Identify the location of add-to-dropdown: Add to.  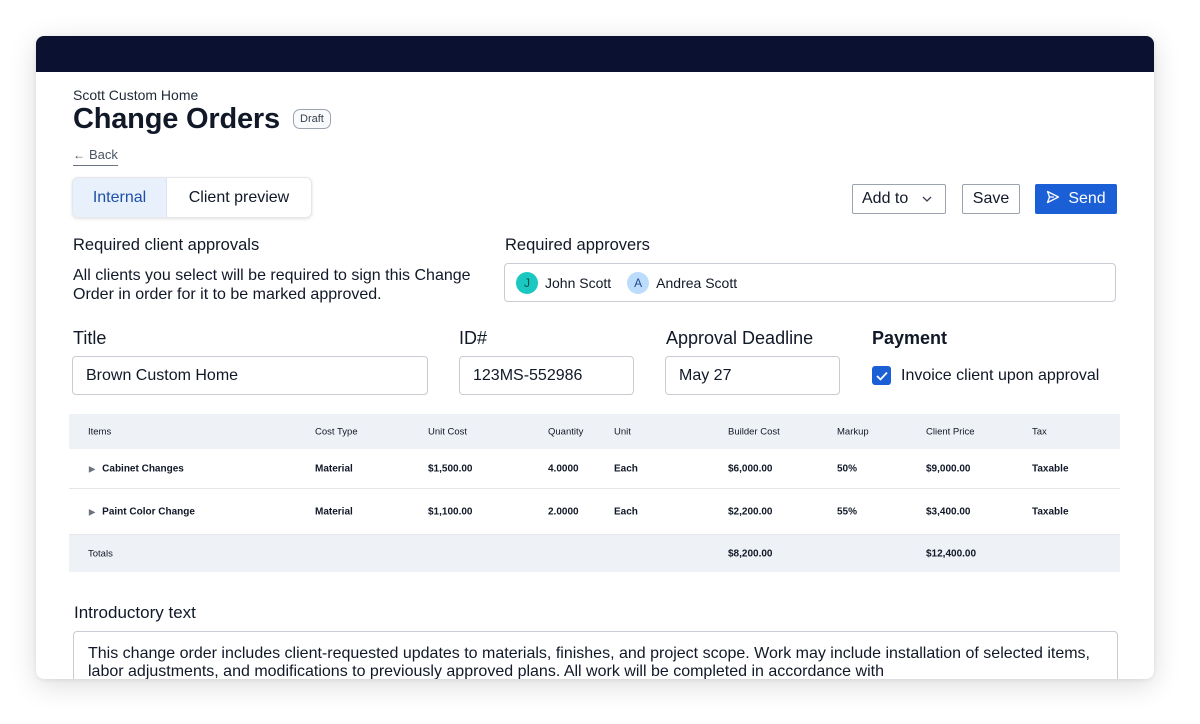
(899, 199).